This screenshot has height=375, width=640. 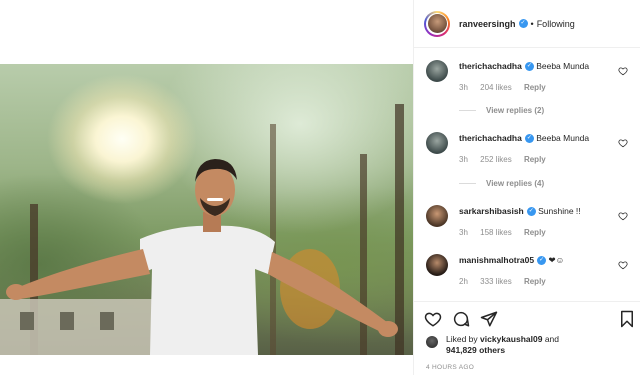 I want to click on comment-body: sarkarshibasish ✓ Sunshine !!, so click(x=539, y=211).